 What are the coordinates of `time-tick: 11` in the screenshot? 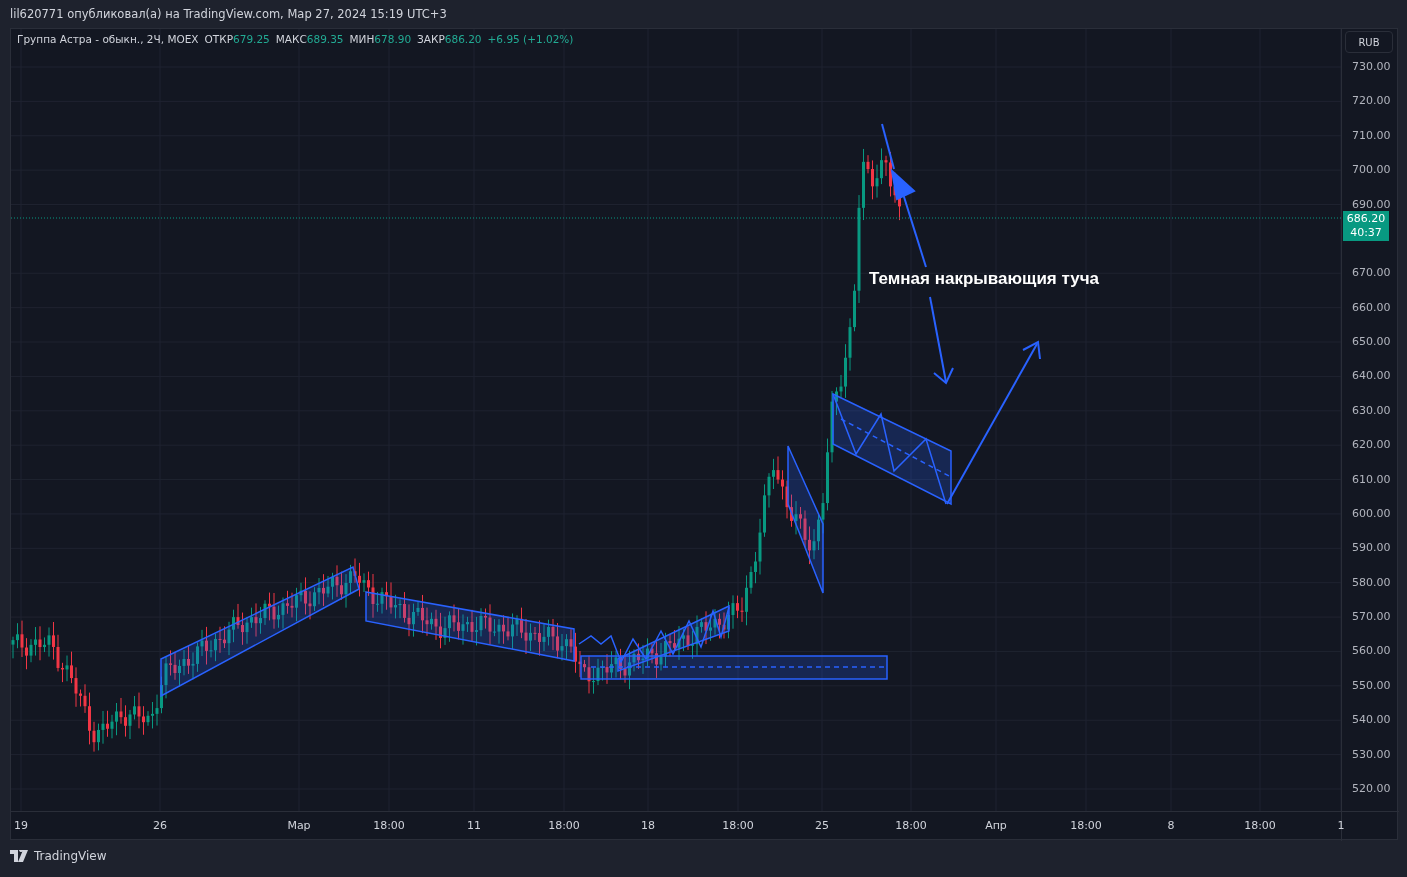 It's located at (474, 825).